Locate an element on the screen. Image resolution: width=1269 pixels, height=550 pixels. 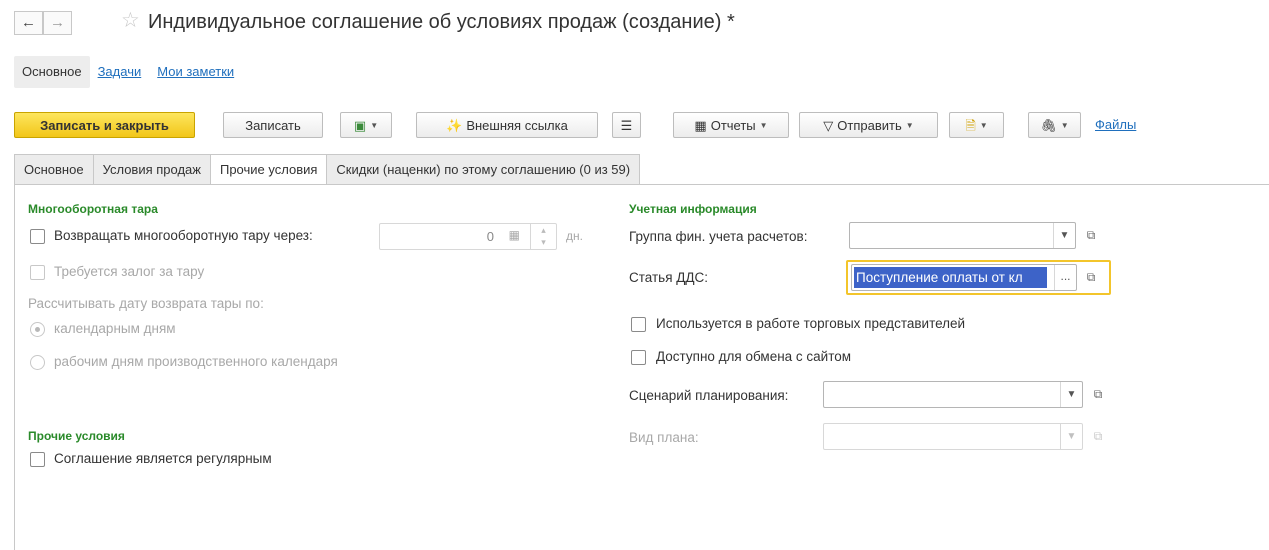
dds-label: Статья ДДС: is located at coordinates (669, 277).